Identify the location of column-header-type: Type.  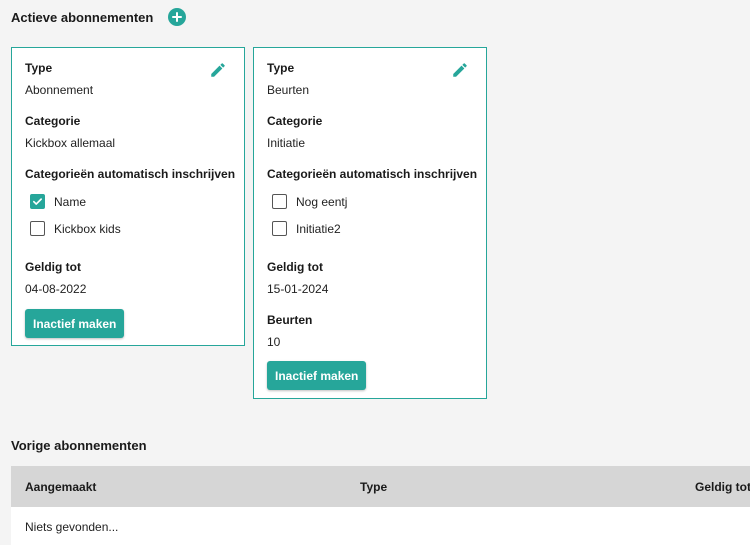
(373, 487).